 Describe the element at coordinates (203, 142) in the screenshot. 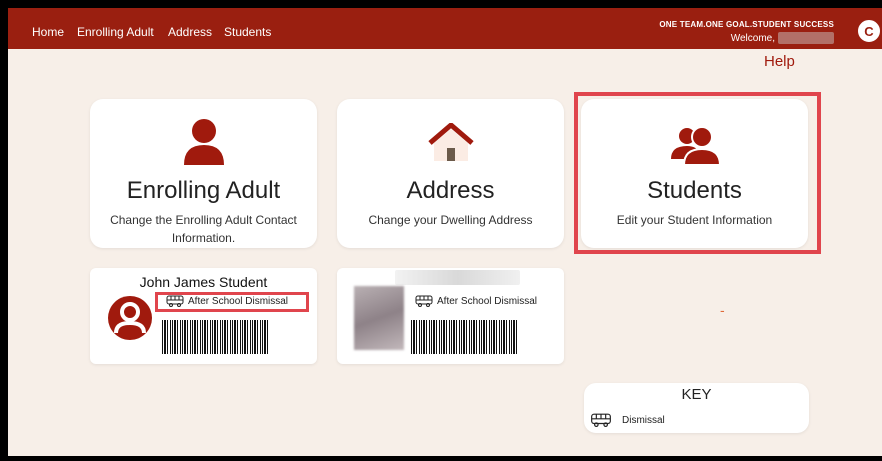

I see `person-icon` at that location.